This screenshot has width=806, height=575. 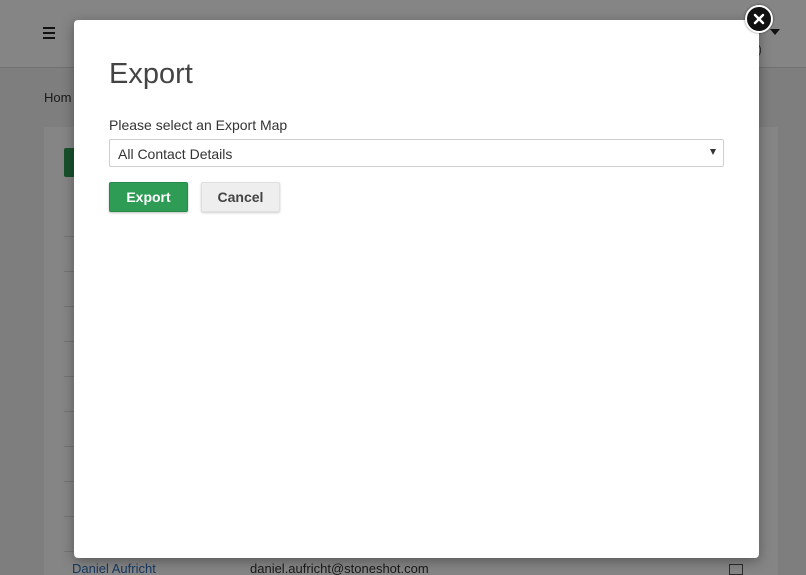 What do you see at coordinates (198, 125) in the screenshot?
I see `export-map-label: Please select an Export Map` at bounding box center [198, 125].